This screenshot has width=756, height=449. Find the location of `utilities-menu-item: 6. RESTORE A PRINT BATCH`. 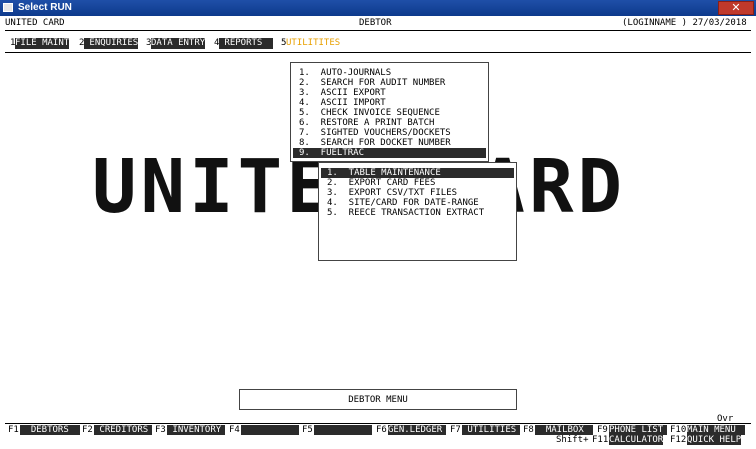

utilities-menu-item: 6. RESTORE A PRINT BATCH is located at coordinates (393, 123).